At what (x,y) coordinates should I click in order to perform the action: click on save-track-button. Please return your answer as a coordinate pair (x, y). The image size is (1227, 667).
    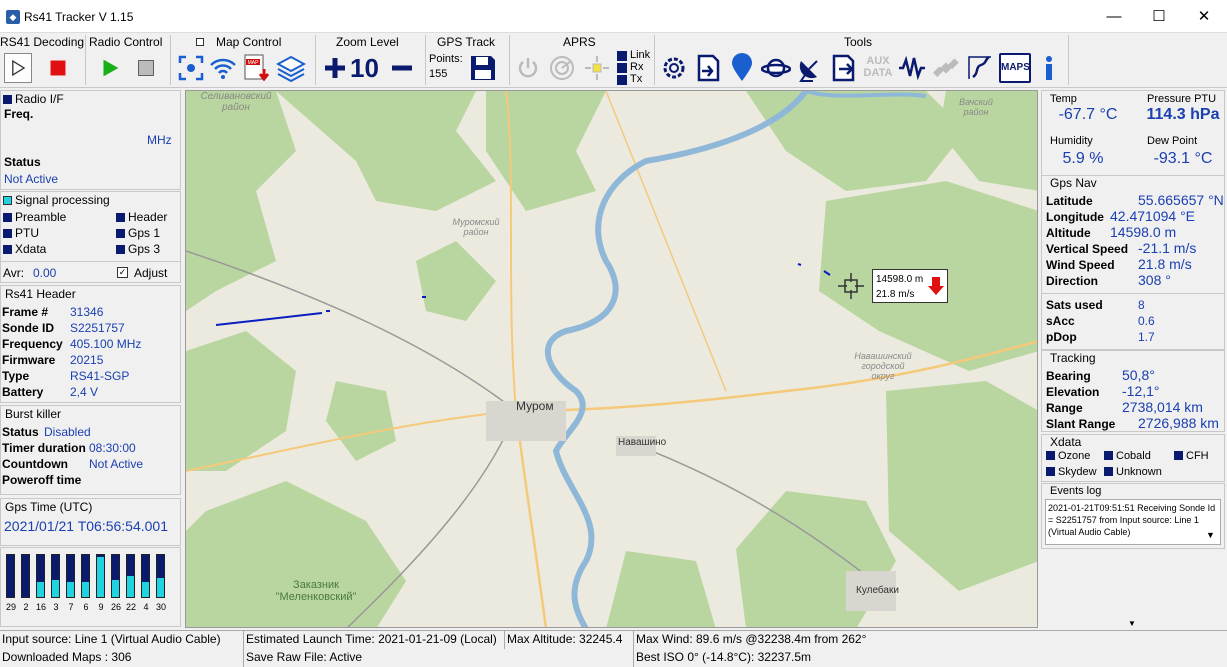
    Looking at the image, I should click on (483, 68).